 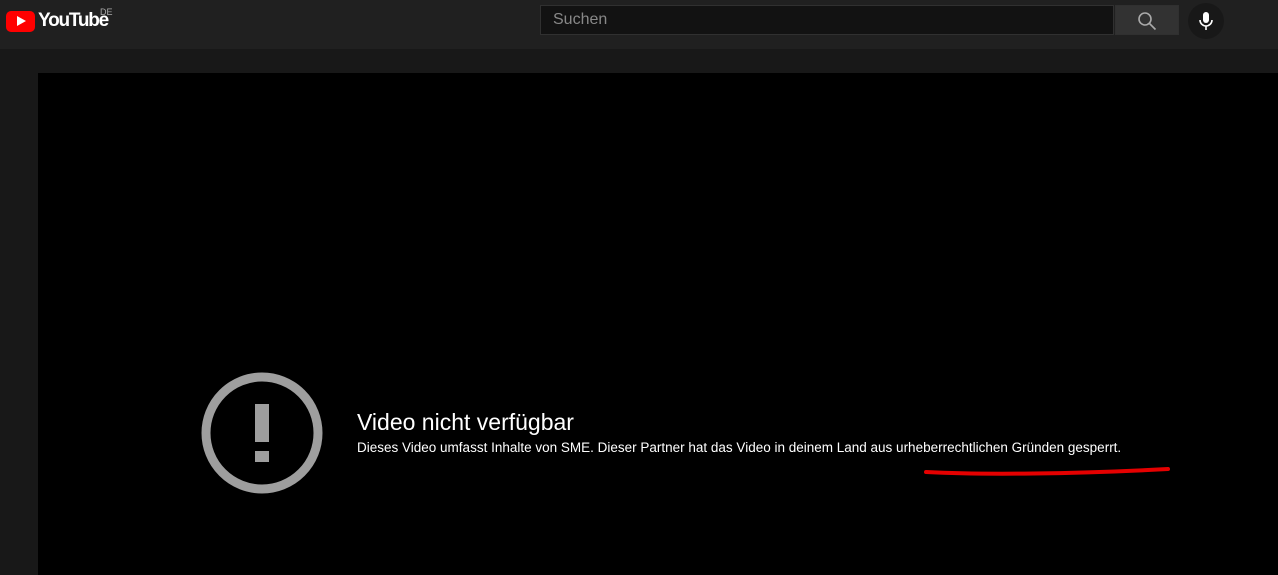 I want to click on alert-circle-icon, so click(x=262, y=433).